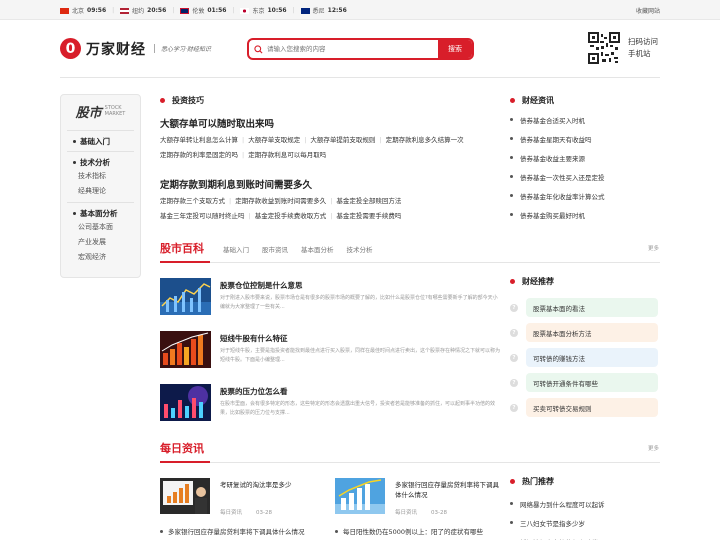  What do you see at coordinates (352, 49) in the screenshot?
I see `search-input` at bounding box center [352, 49].